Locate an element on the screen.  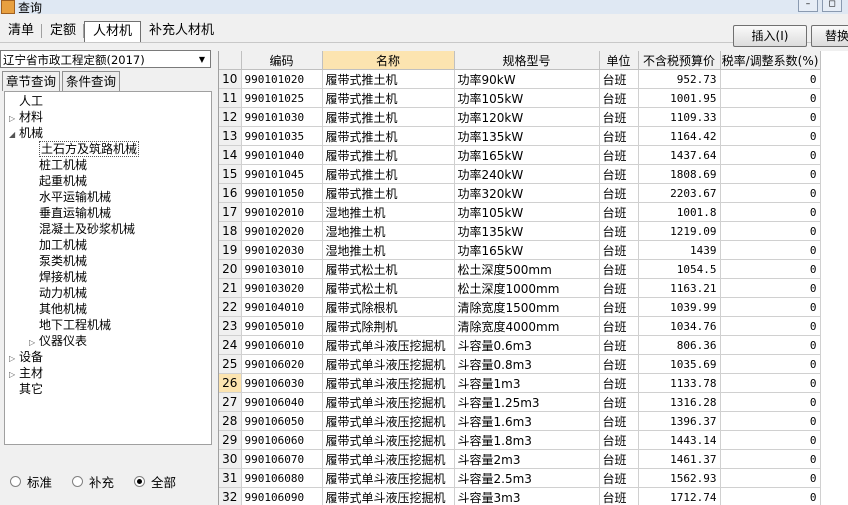
table-row: 23 990105010 履带式除荆机 清除宽度4000mm 台班 1034.76 0 is located at coordinates (520, 326).